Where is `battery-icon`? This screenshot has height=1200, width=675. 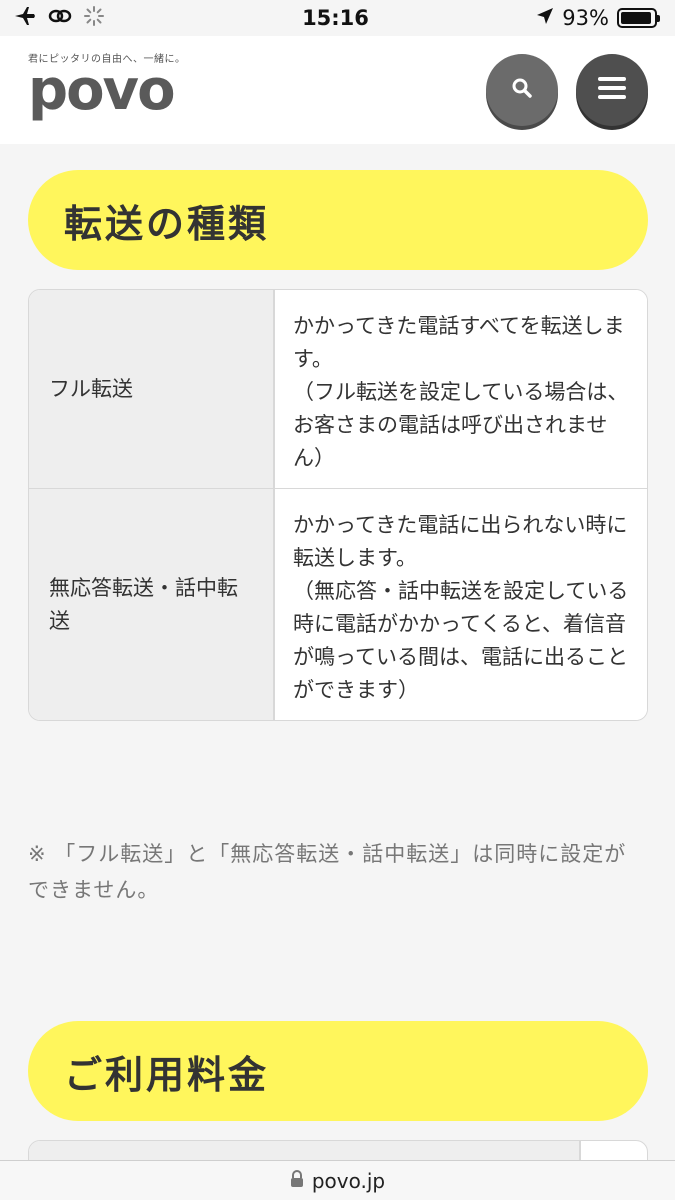
battery-icon is located at coordinates (638, 18).